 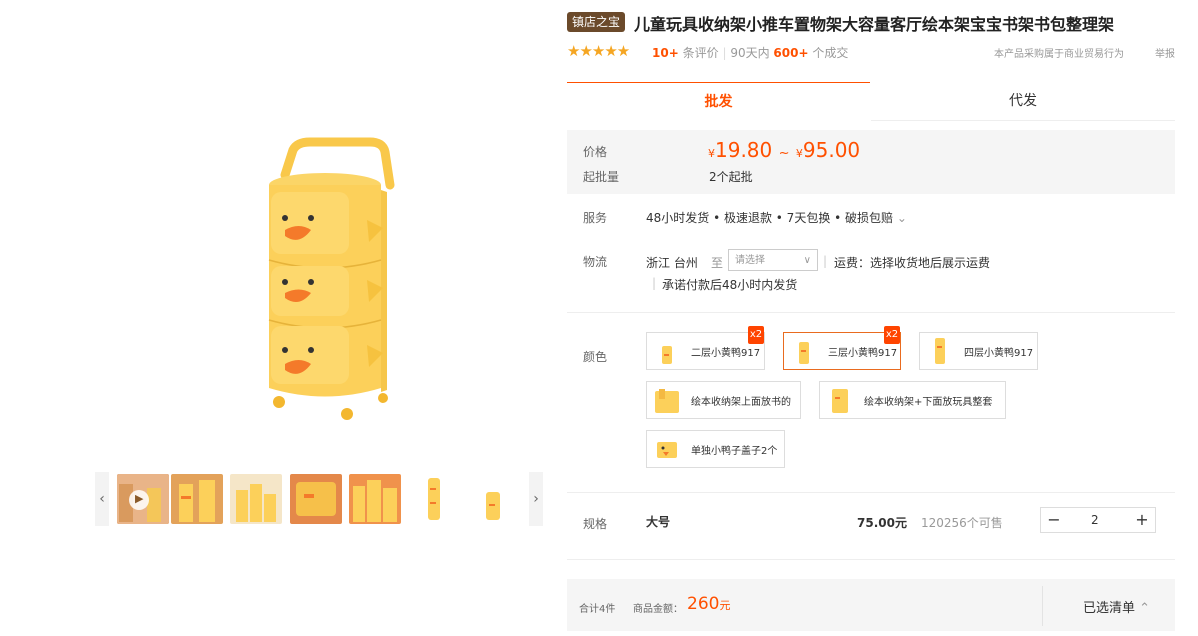 I want to click on price-high: 95.00, so click(x=831, y=150).